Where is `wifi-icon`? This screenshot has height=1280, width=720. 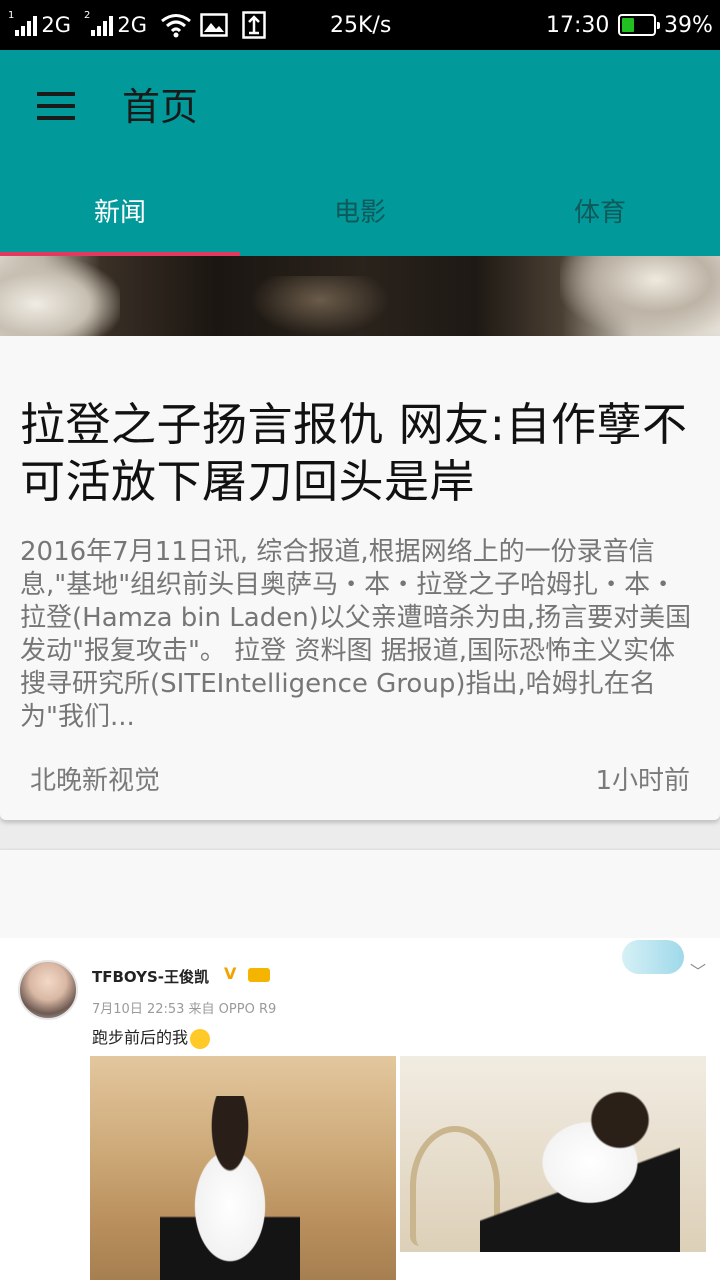 wifi-icon is located at coordinates (176, 25).